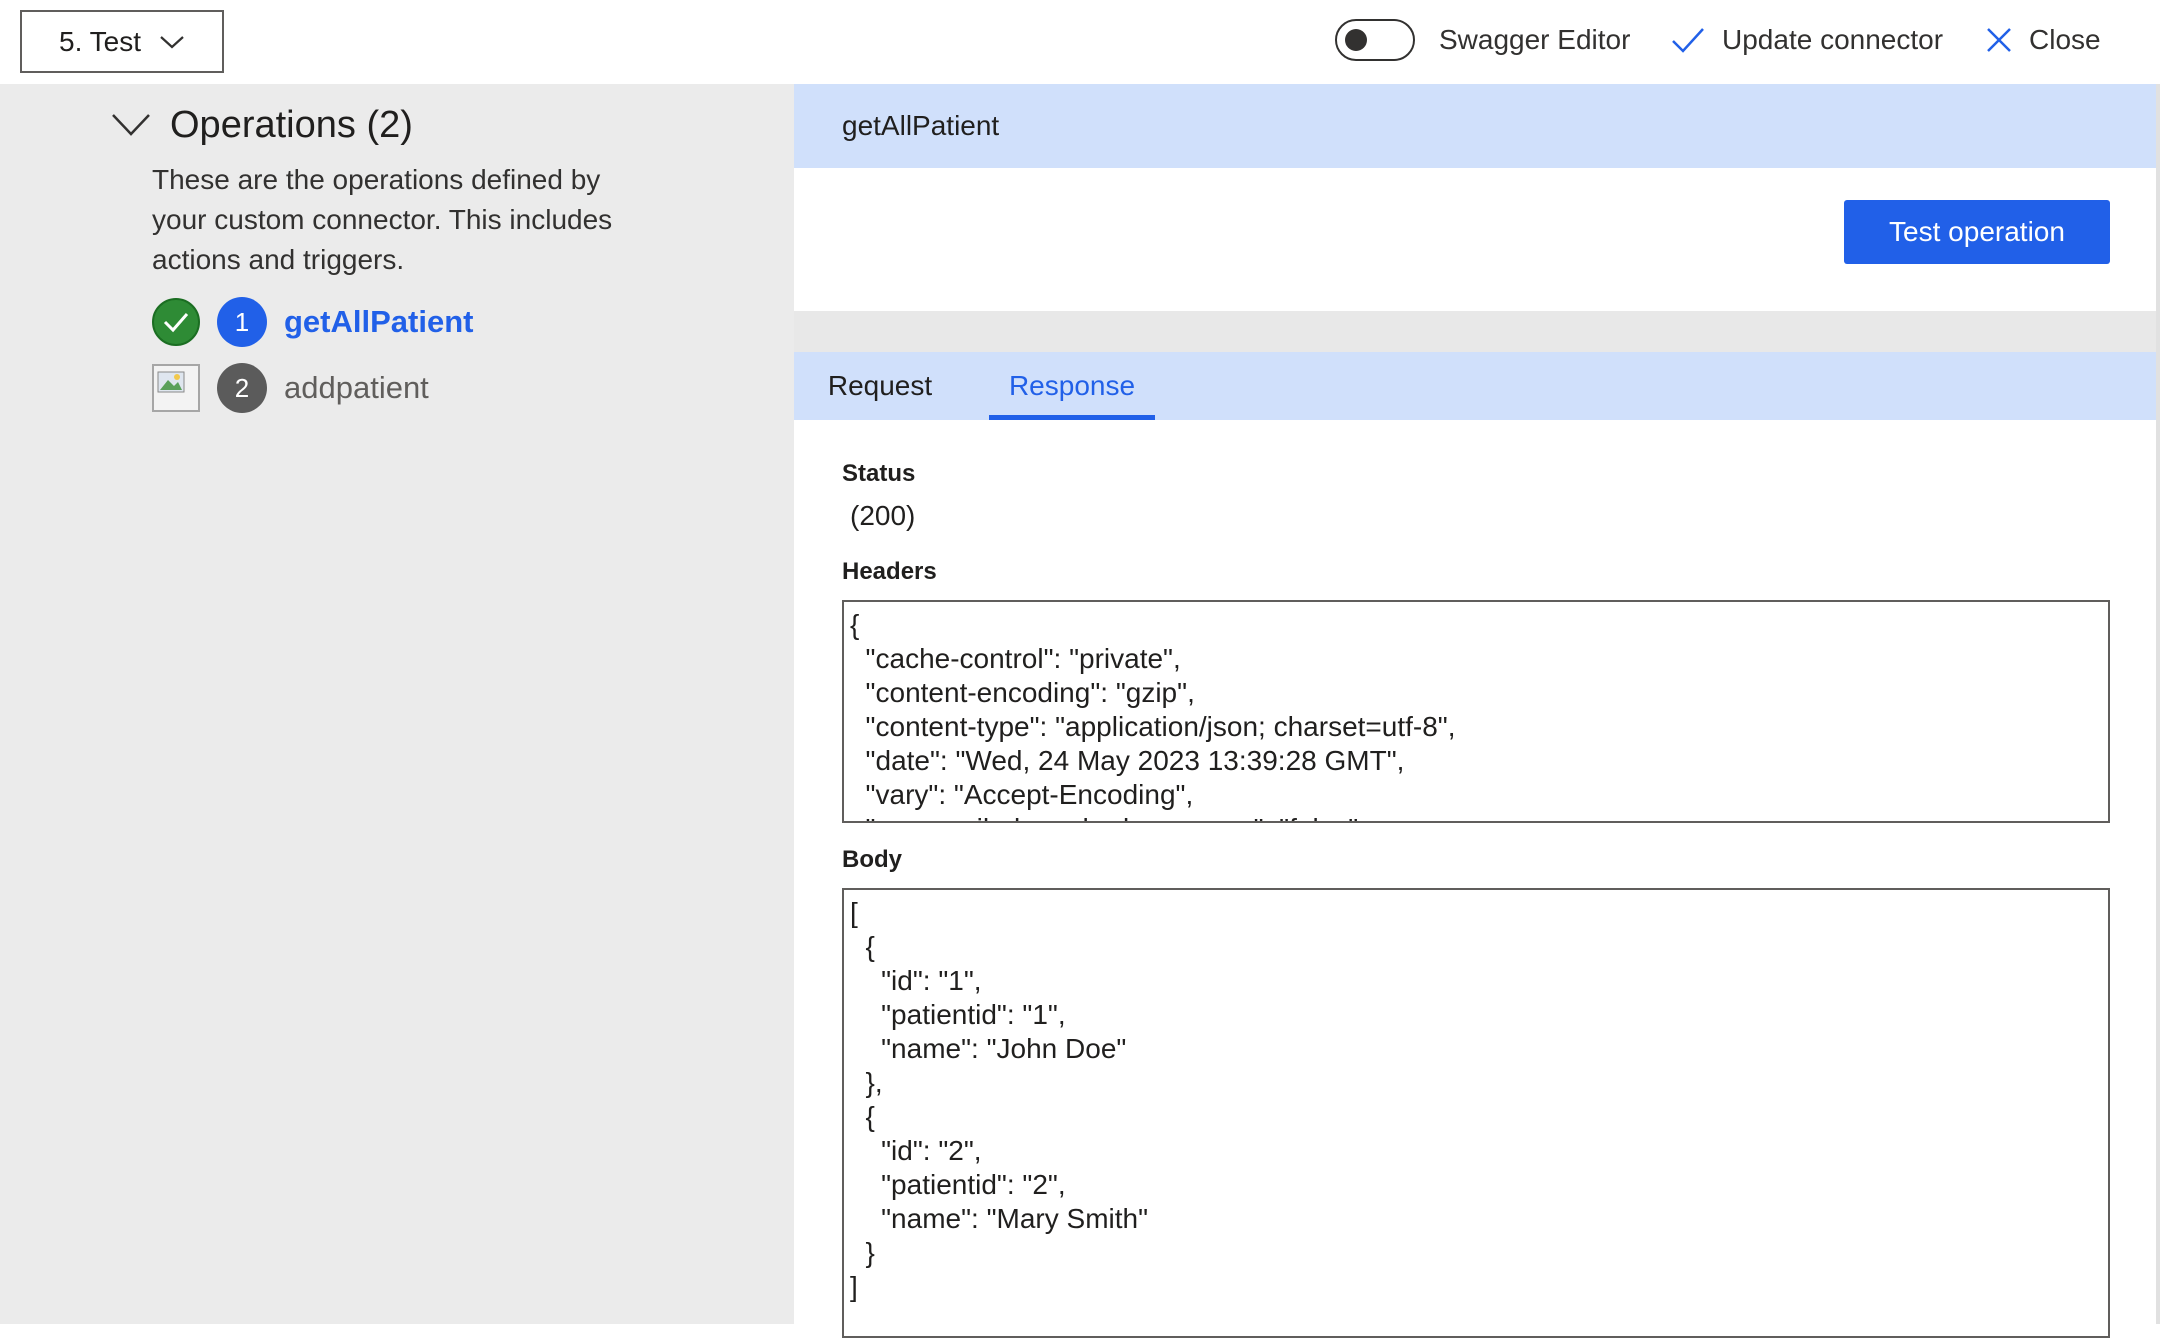 This screenshot has width=2160, height=1338. Describe the element at coordinates (889, 571) in the screenshot. I see `headers-label: Headers` at that location.